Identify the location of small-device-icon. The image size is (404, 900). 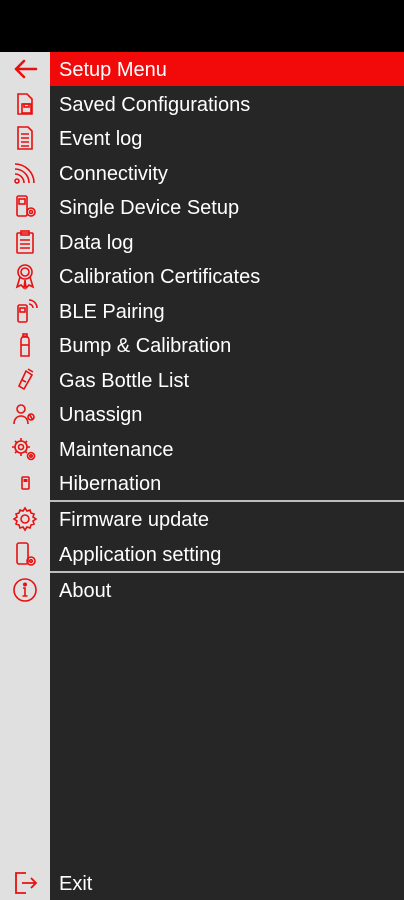
(25, 483).